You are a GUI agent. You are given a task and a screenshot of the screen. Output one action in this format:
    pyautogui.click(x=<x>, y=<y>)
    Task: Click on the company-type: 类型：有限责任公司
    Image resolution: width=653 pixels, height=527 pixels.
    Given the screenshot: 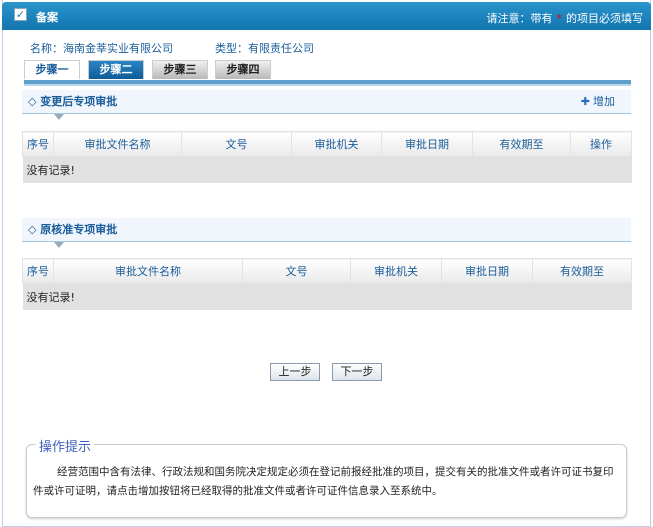 What is the action you would take?
    pyautogui.click(x=264, y=48)
    